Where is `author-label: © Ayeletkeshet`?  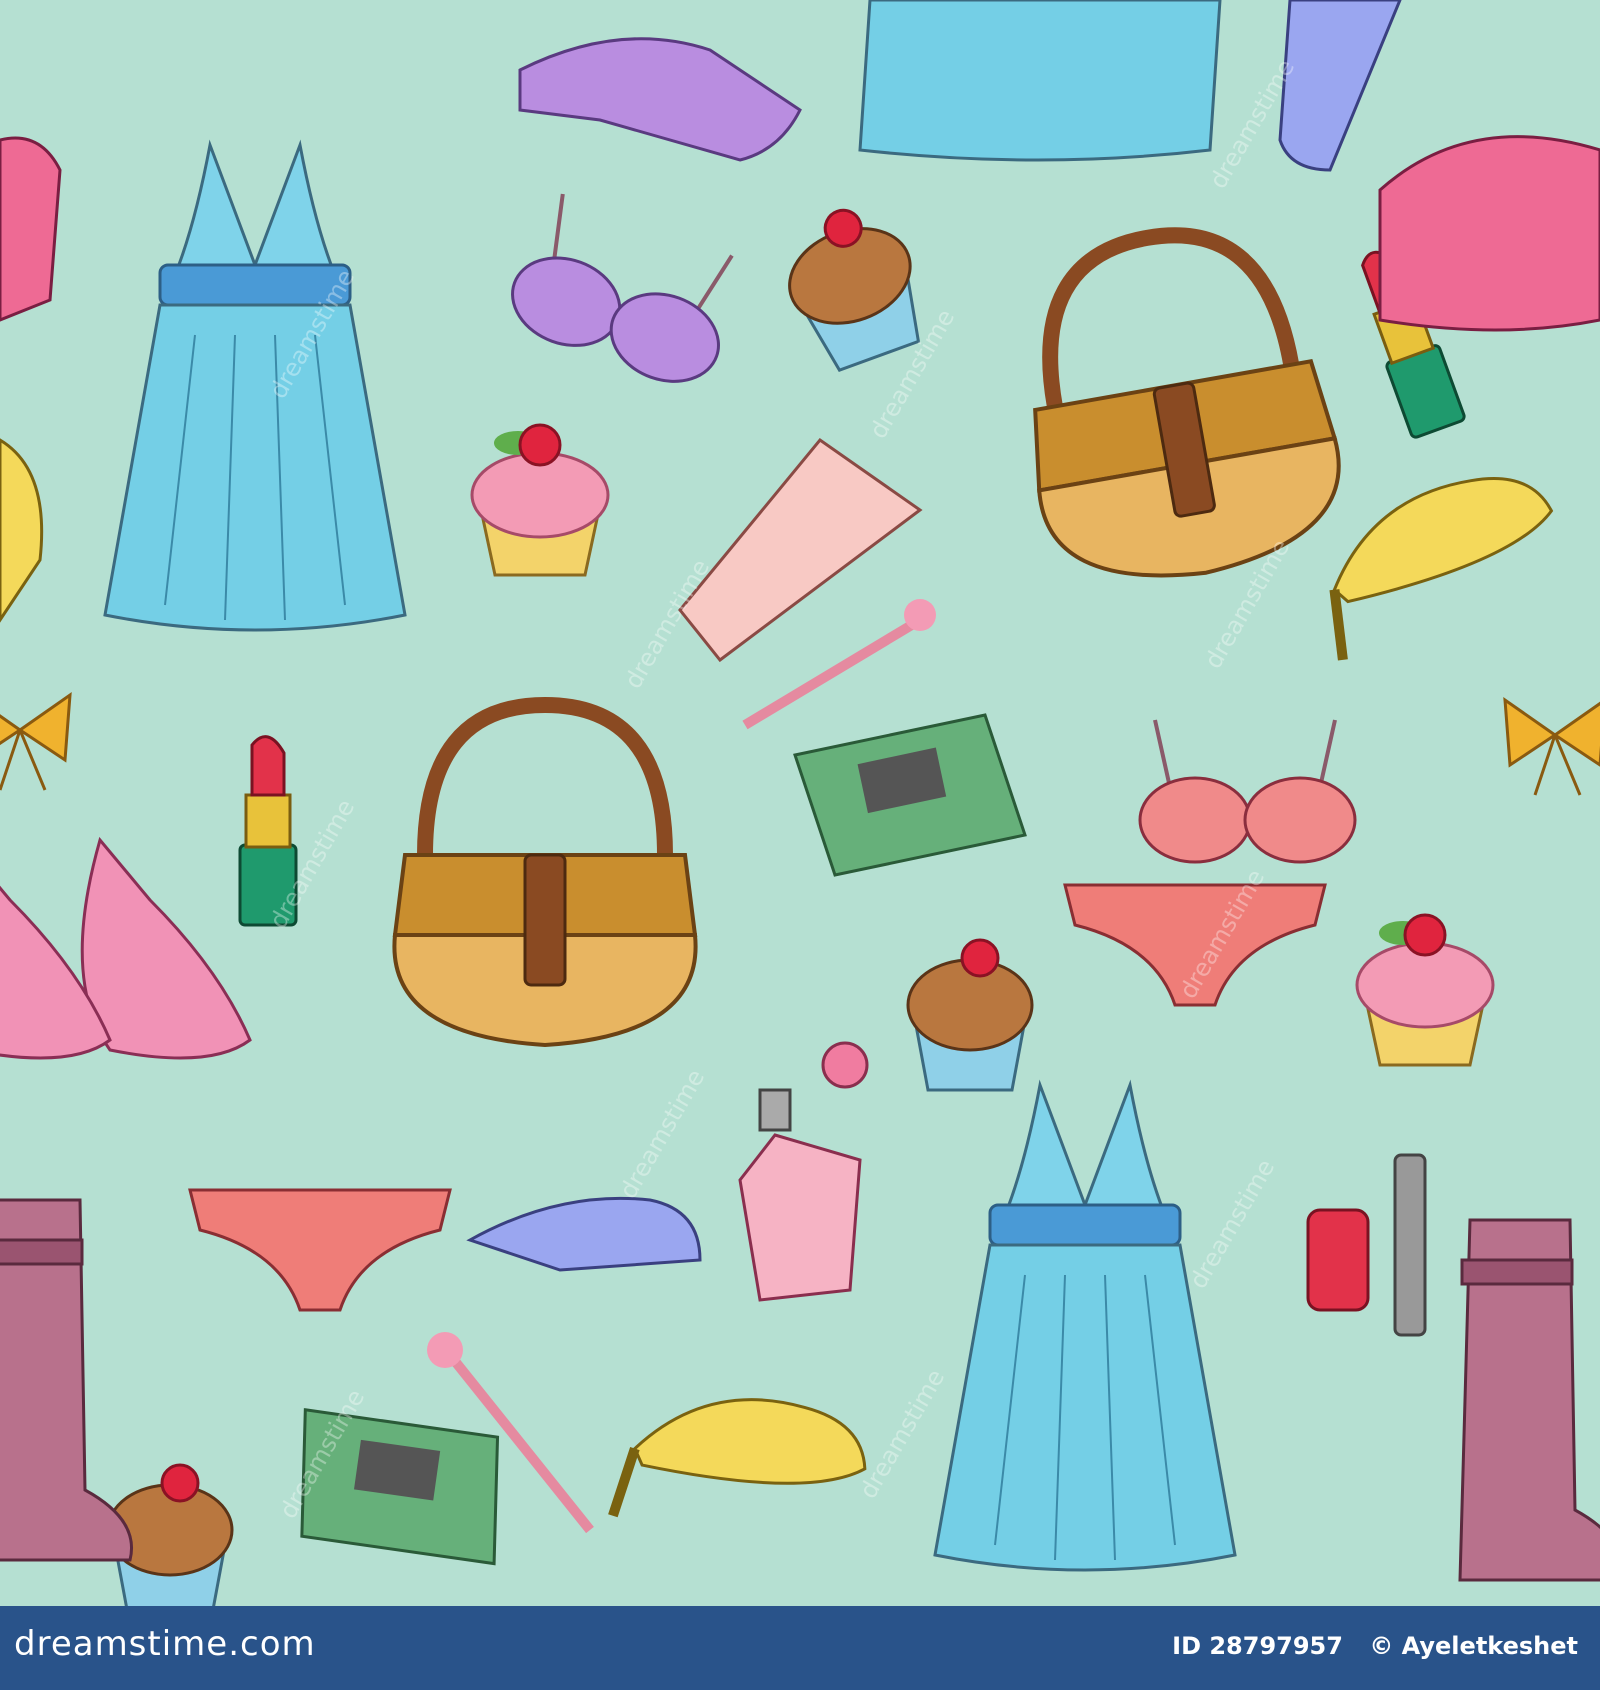
author-label: © Ayeletkeshet is located at coordinates (1473, 1646).